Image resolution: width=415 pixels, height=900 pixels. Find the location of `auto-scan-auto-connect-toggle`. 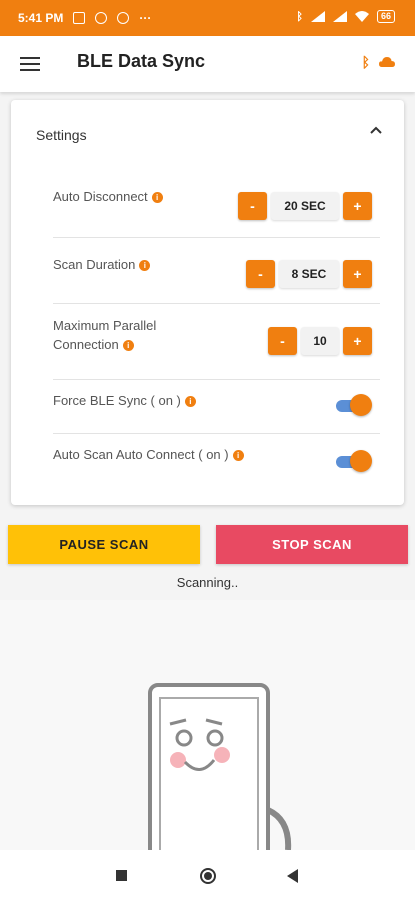

auto-scan-auto-connect-toggle is located at coordinates (354, 461).